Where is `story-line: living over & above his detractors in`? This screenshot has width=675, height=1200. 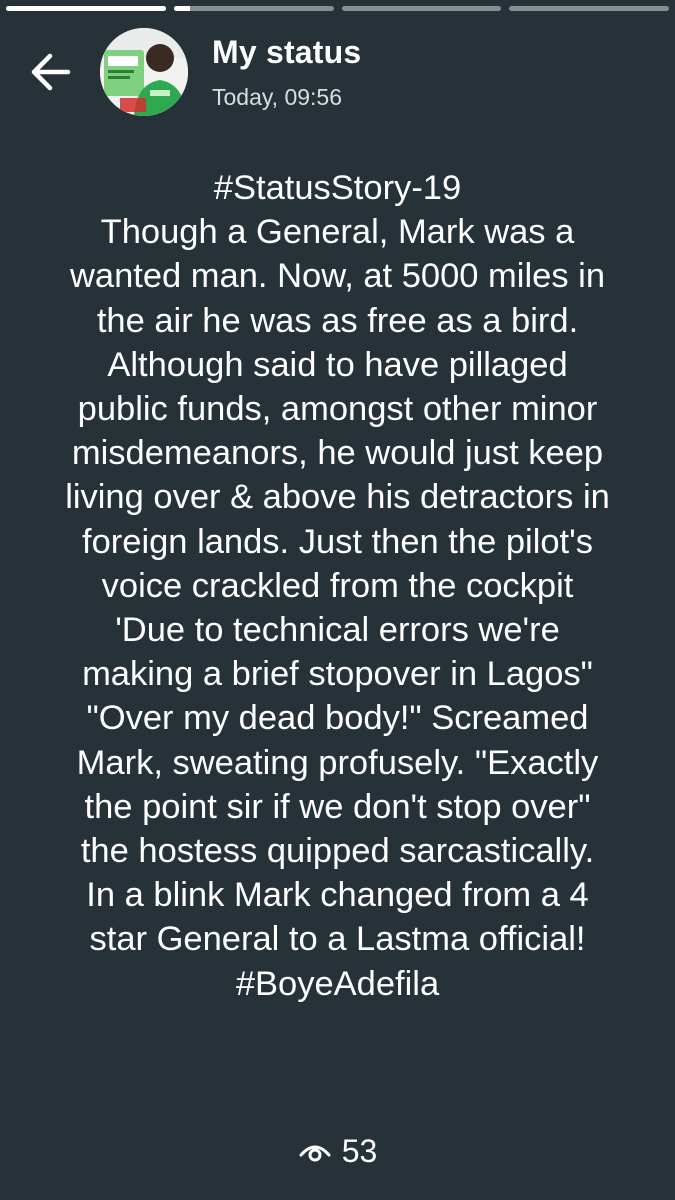 story-line: living over & above his detractors in is located at coordinates (337, 497).